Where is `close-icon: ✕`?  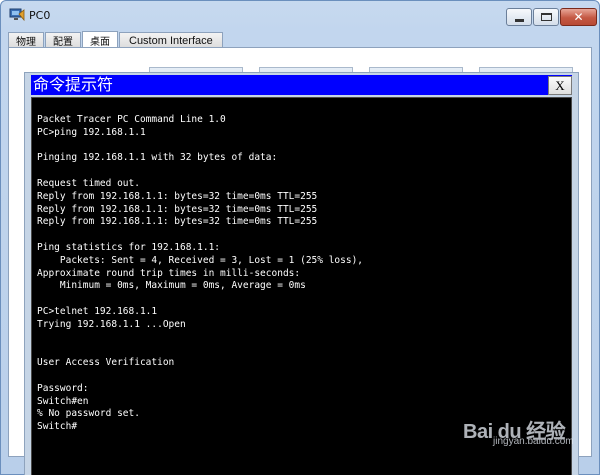 close-icon: ✕ is located at coordinates (578, 17).